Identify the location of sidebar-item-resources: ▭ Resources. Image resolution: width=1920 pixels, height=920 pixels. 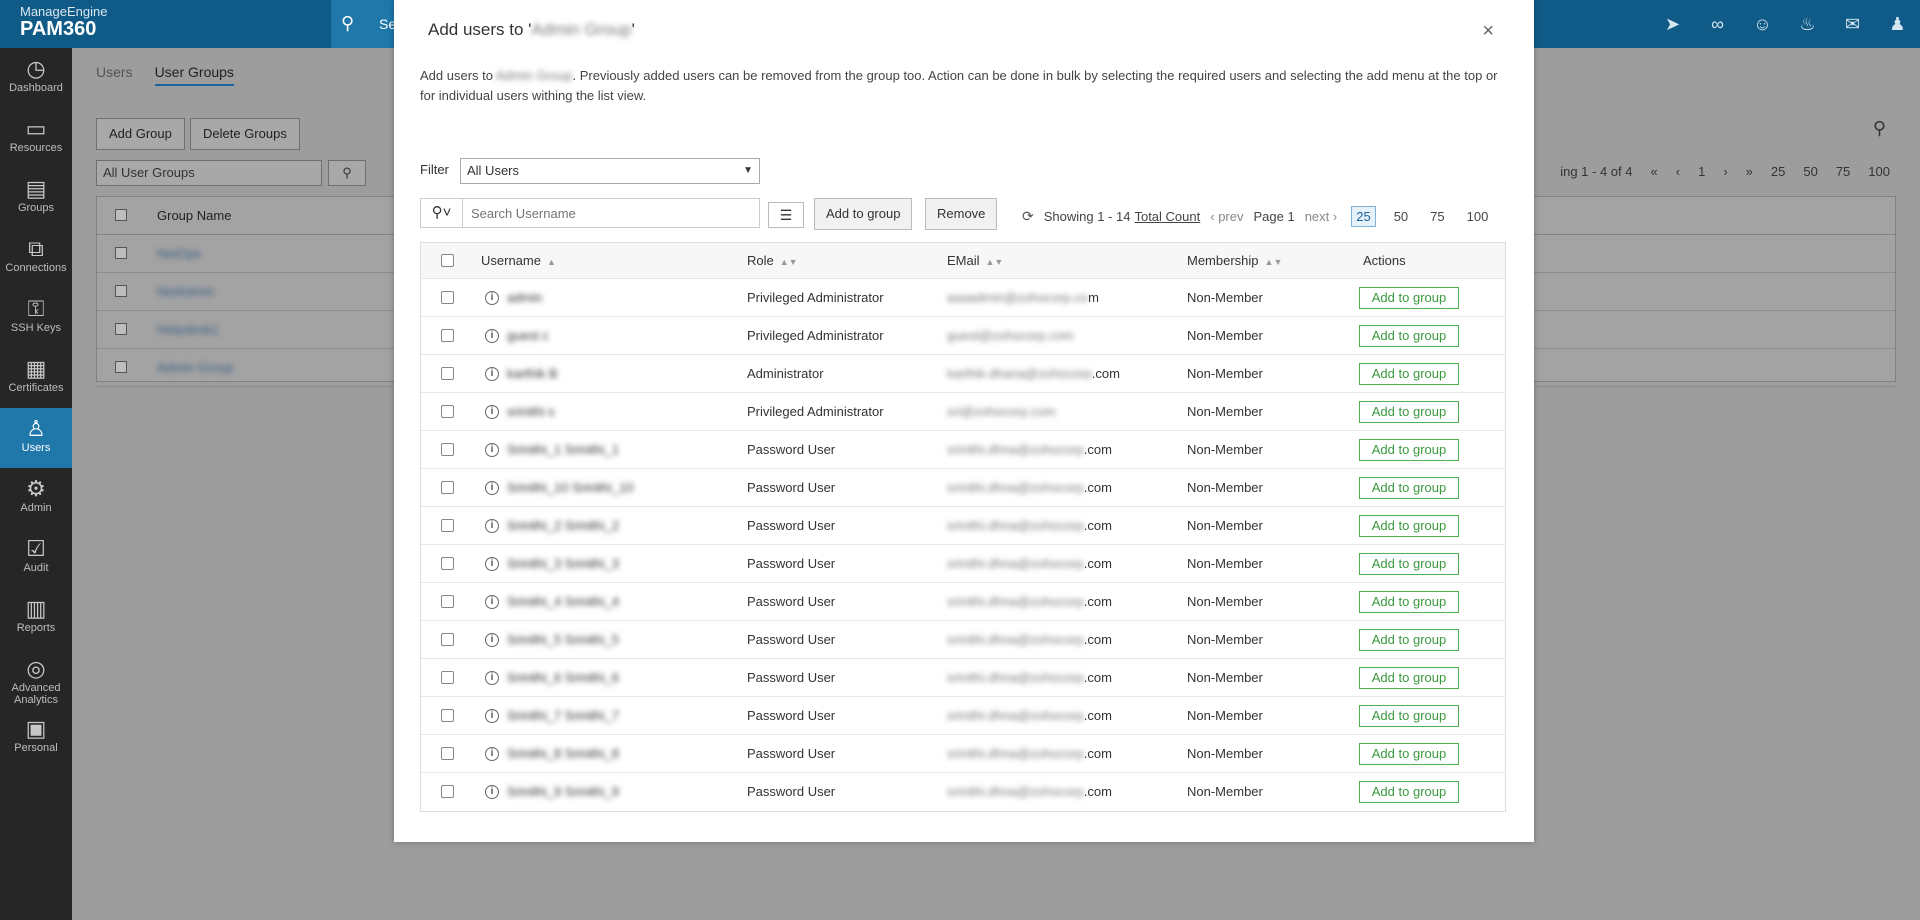
(36, 138).